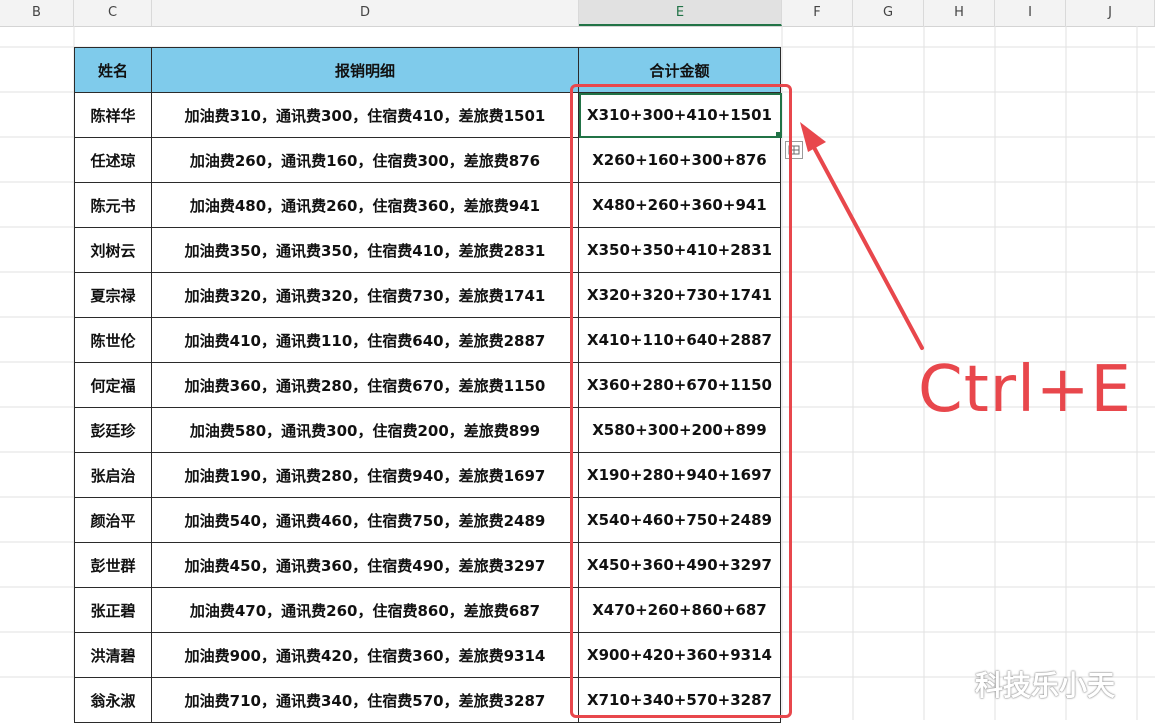 This screenshot has height=723, width=1155. What do you see at coordinates (365, 565) in the screenshot?
I see `details-cell: 加油费450，通讯费360，住宿费490，差旅费3297` at bounding box center [365, 565].